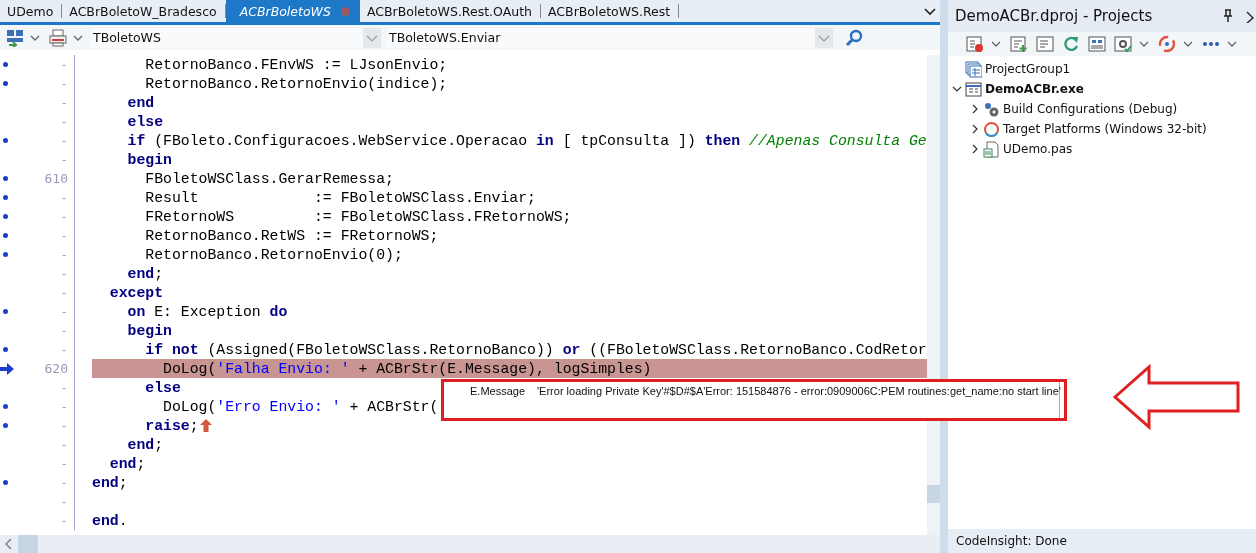 The height and width of the screenshot is (553, 1256). Describe the element at coordinates (610, 37) in the screenshot. I see `method-dropdown: TBoletoWS.Enviar` at that location.